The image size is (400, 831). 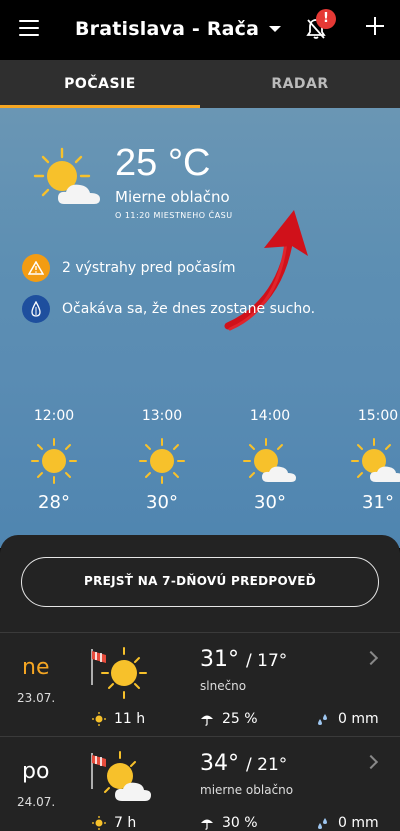 What do you see at coordinates (223, 686) in the screenshot?
I see `day-condition: slnečno` at bounding box center [223, 686].